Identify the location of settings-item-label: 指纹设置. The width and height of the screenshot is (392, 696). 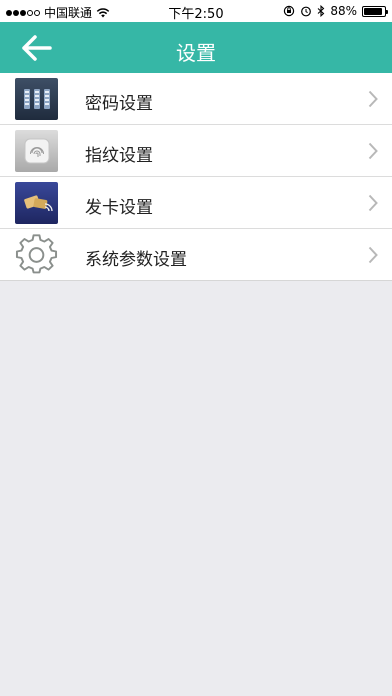
(119, 156).